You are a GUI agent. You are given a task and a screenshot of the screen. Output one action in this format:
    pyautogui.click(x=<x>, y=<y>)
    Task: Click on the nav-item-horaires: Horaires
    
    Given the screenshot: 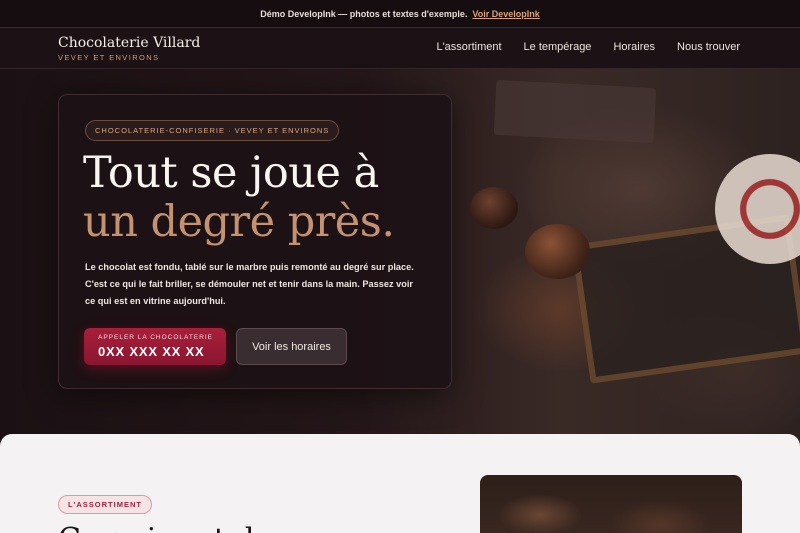 What is the action you would take?
    pyautogui.click(x=634, y=47)
    